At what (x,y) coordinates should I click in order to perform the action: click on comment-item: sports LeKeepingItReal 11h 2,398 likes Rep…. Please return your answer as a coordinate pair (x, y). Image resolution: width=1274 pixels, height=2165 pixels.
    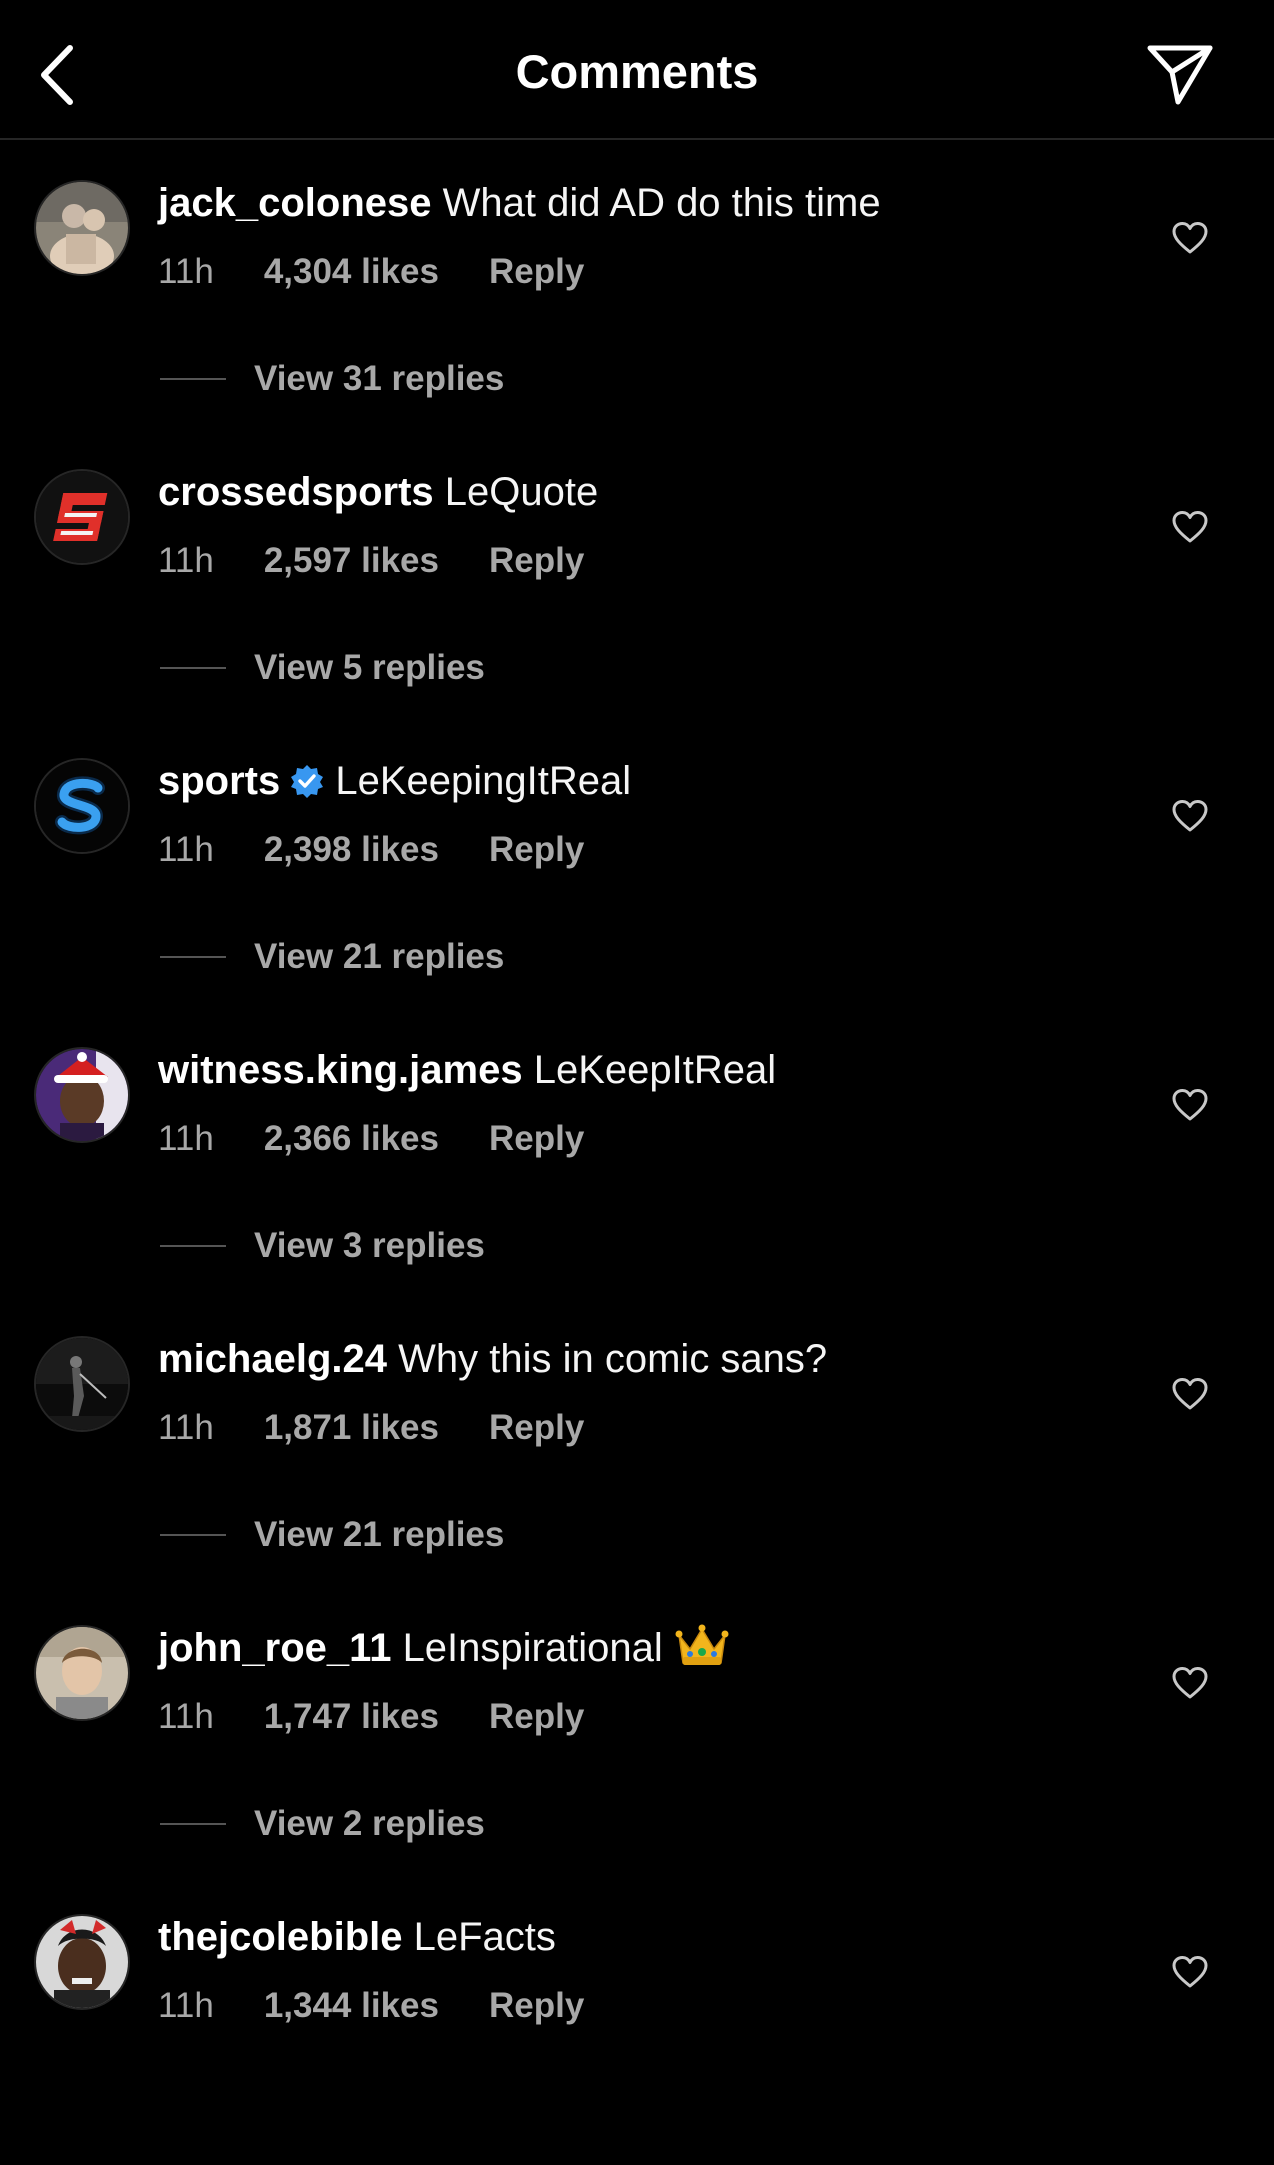
    Looking at the image, I should click on (637, 864).